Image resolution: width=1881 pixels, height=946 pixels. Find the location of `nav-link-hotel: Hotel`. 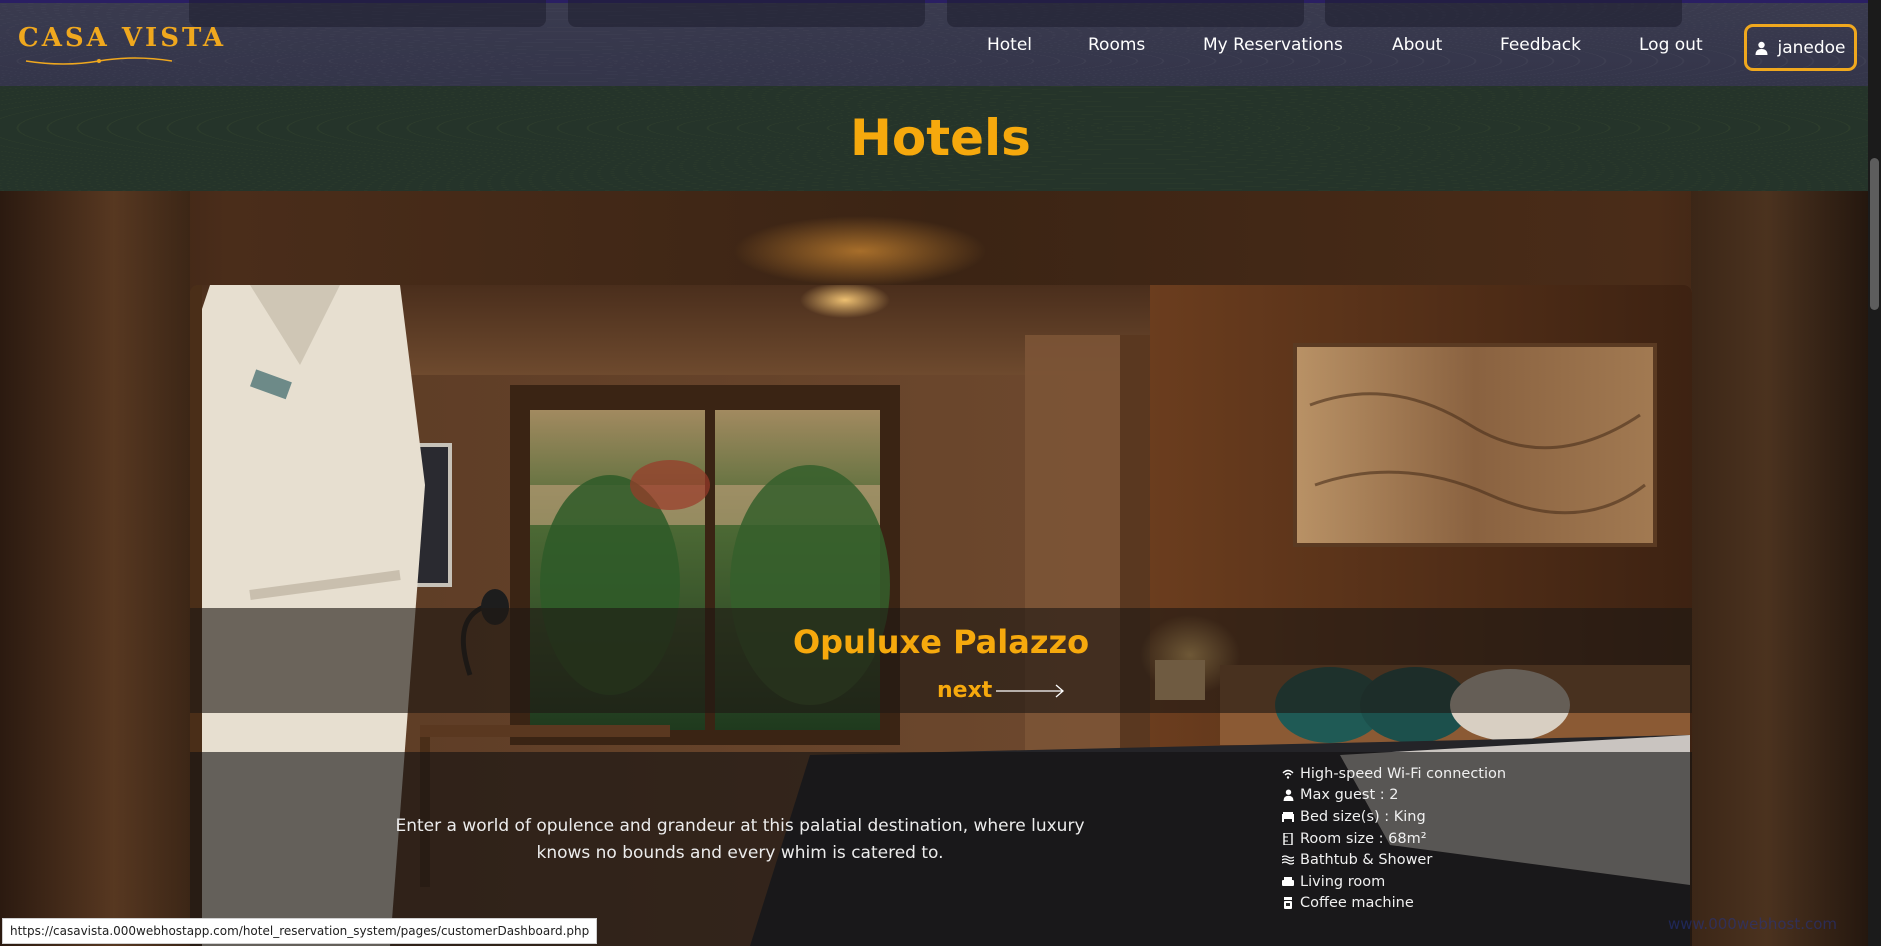

nav-link-hotel: Hotel is located at coordinates (1009, 45).